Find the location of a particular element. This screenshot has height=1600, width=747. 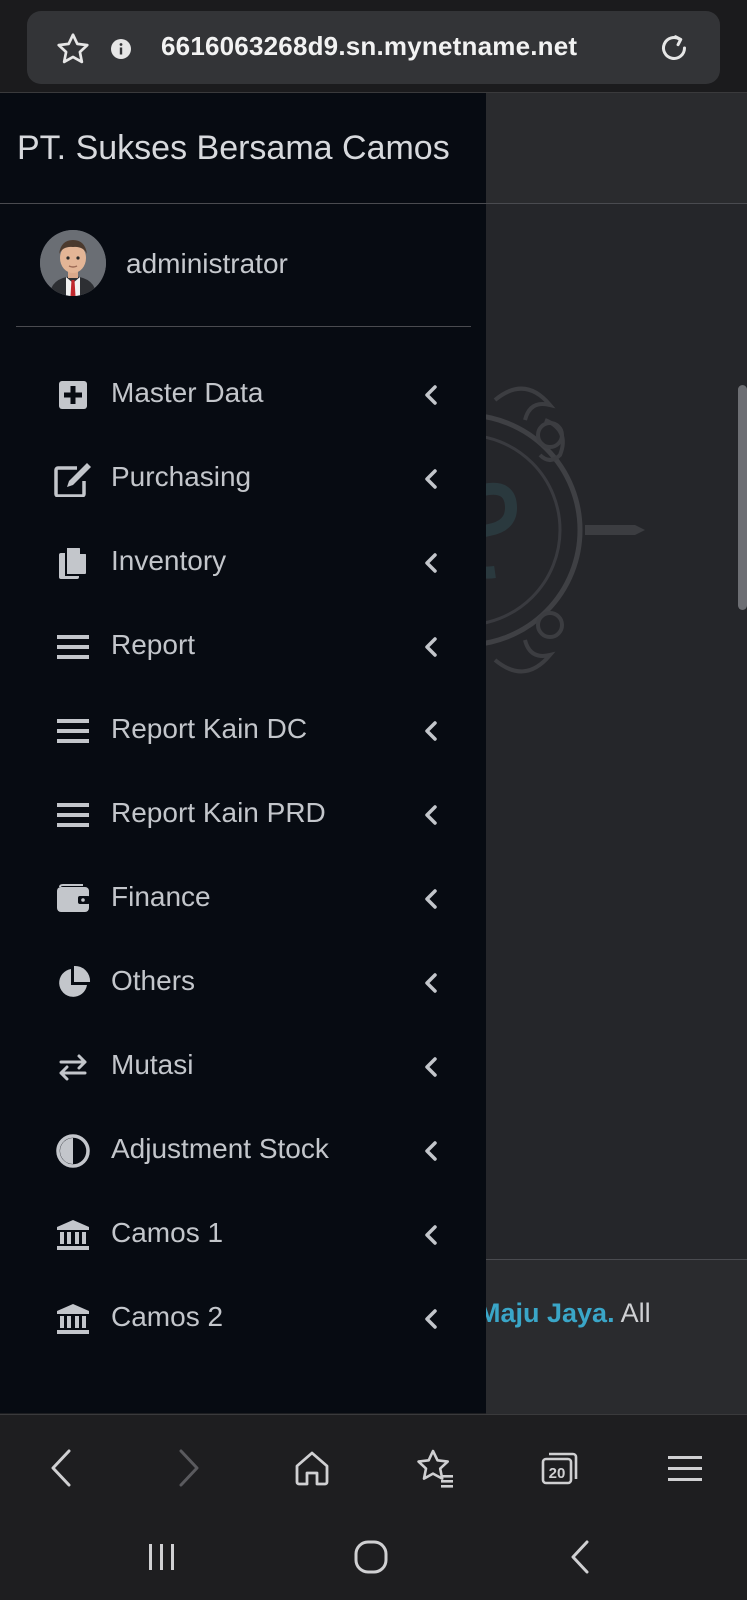

sidebar-item-camos-1: Camos 1 is located at coordinates (243, 1235).